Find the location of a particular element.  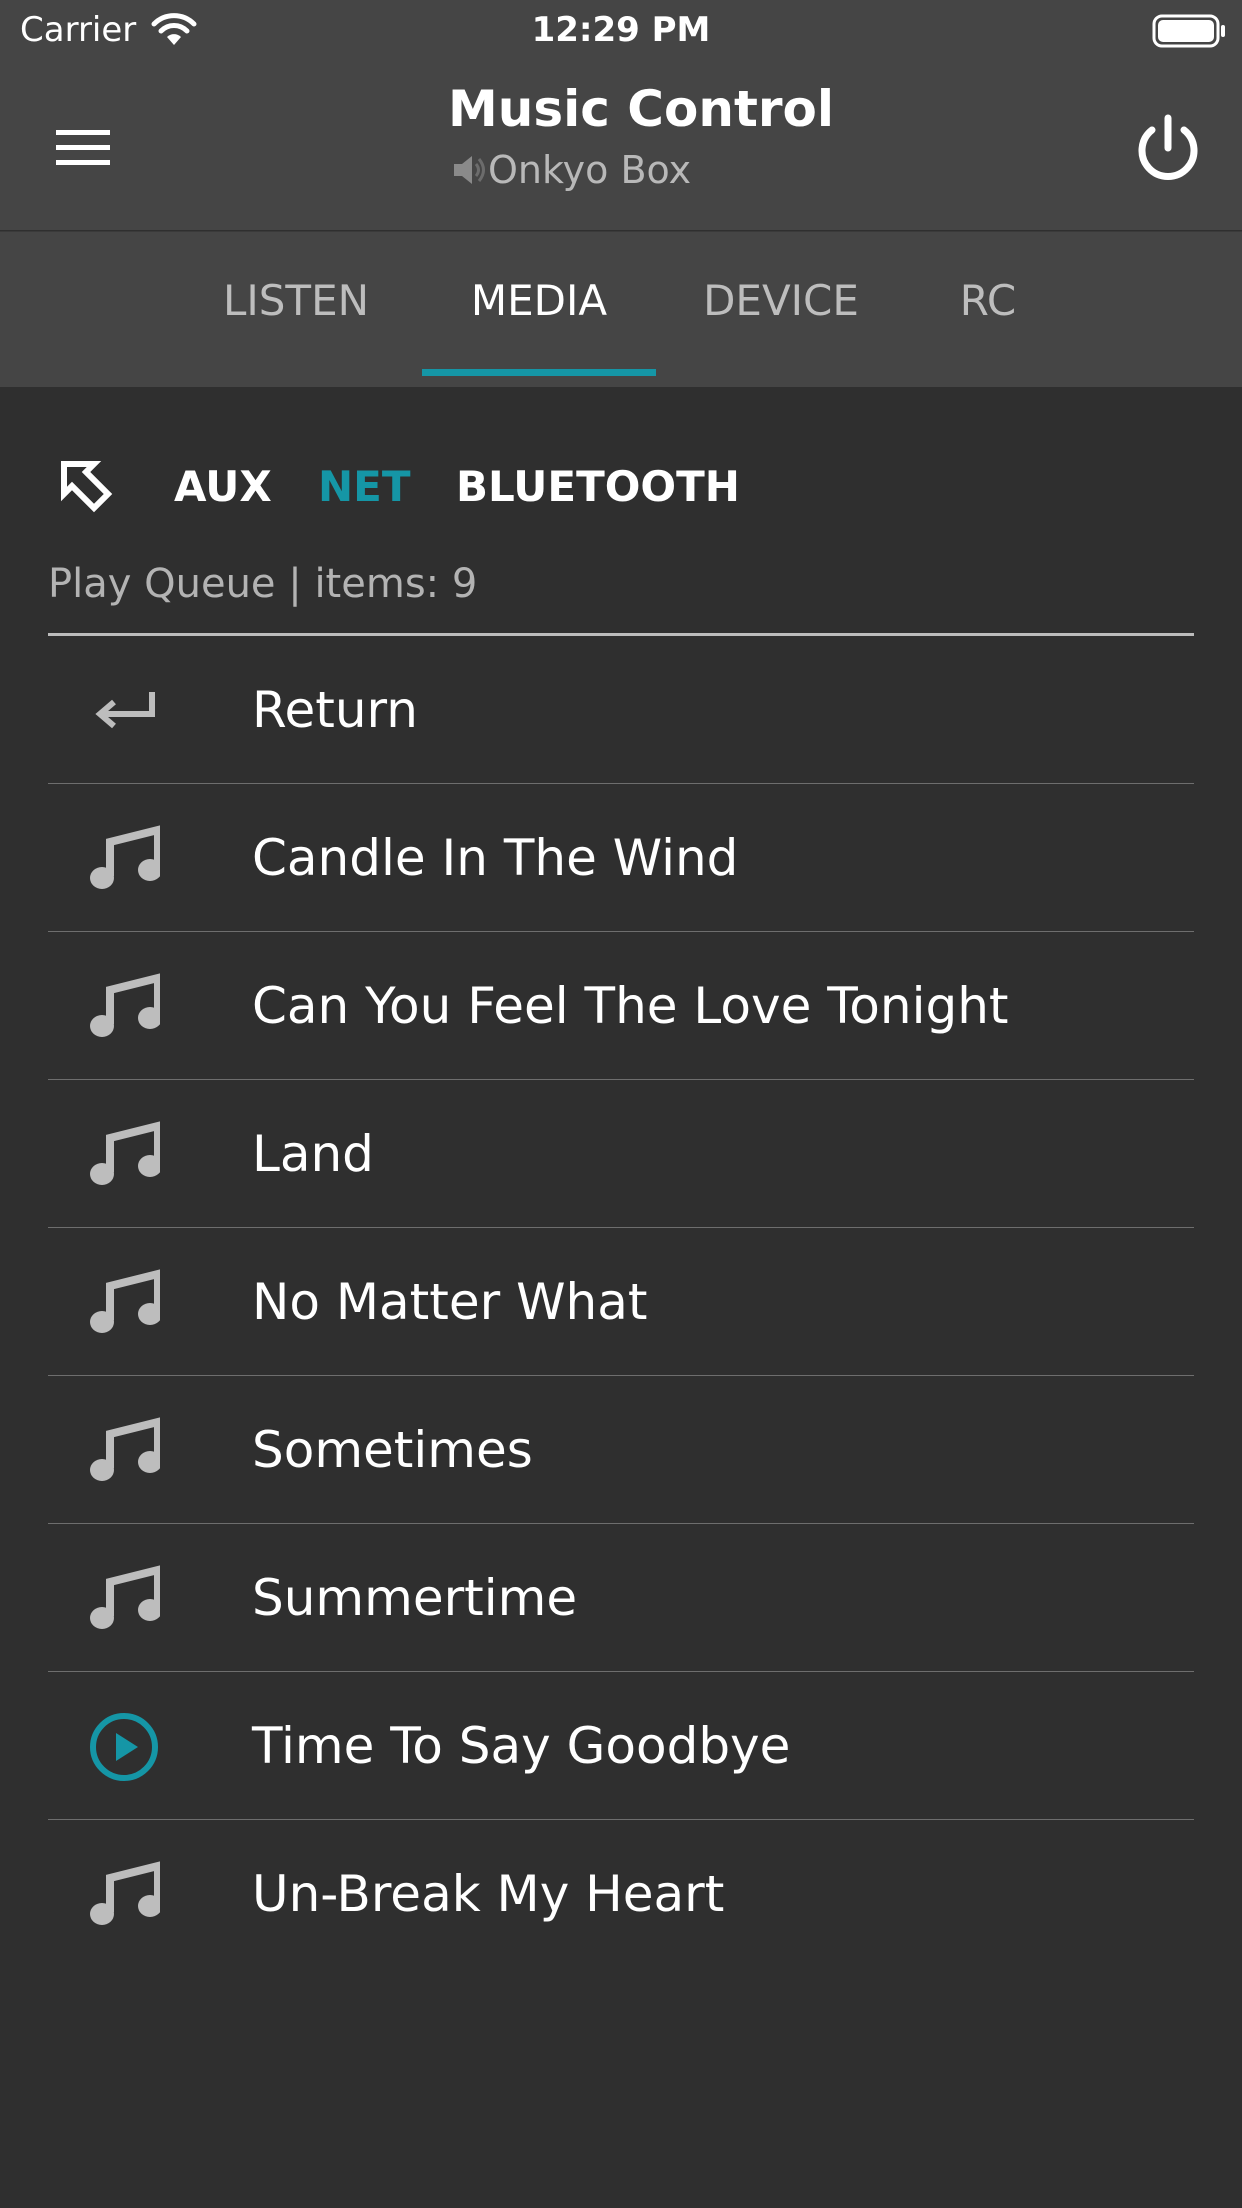

tab-listen: LISTEN is located at coordinates (296, 304).